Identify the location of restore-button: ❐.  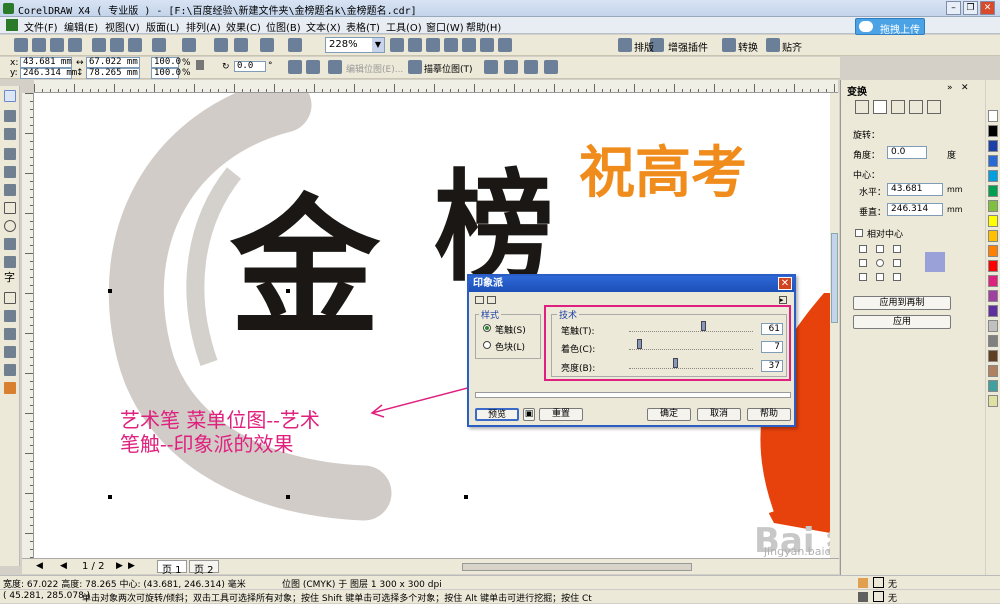
(970, 8).